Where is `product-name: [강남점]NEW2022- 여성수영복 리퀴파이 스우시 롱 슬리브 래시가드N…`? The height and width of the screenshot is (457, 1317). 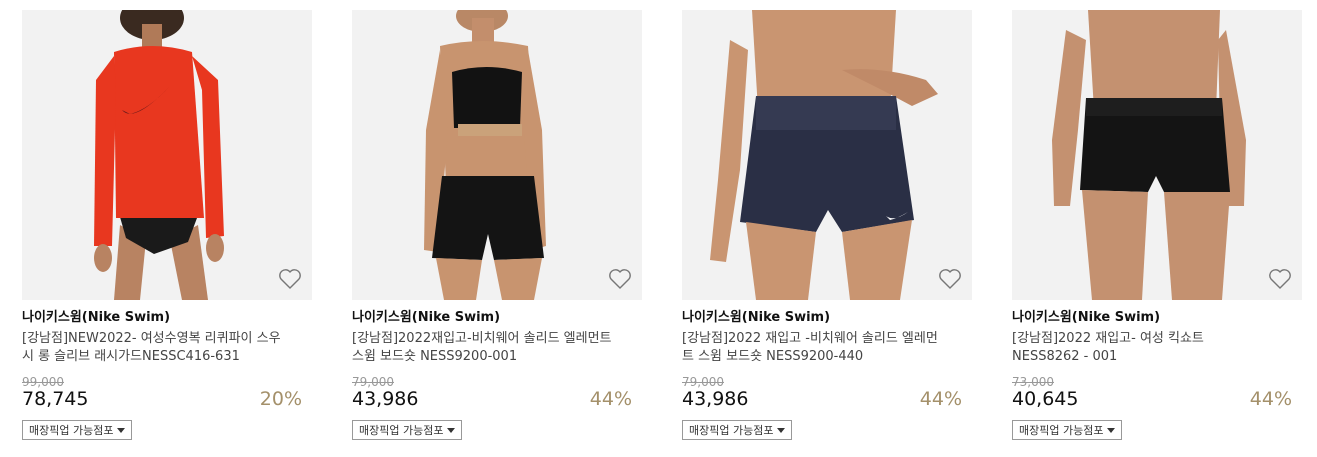
product-name: [강남점]NEW2022- 여성수영복 리퀴파이 스우시 롱 슬리브 래시가드N… is located at coordinates (152, 348).